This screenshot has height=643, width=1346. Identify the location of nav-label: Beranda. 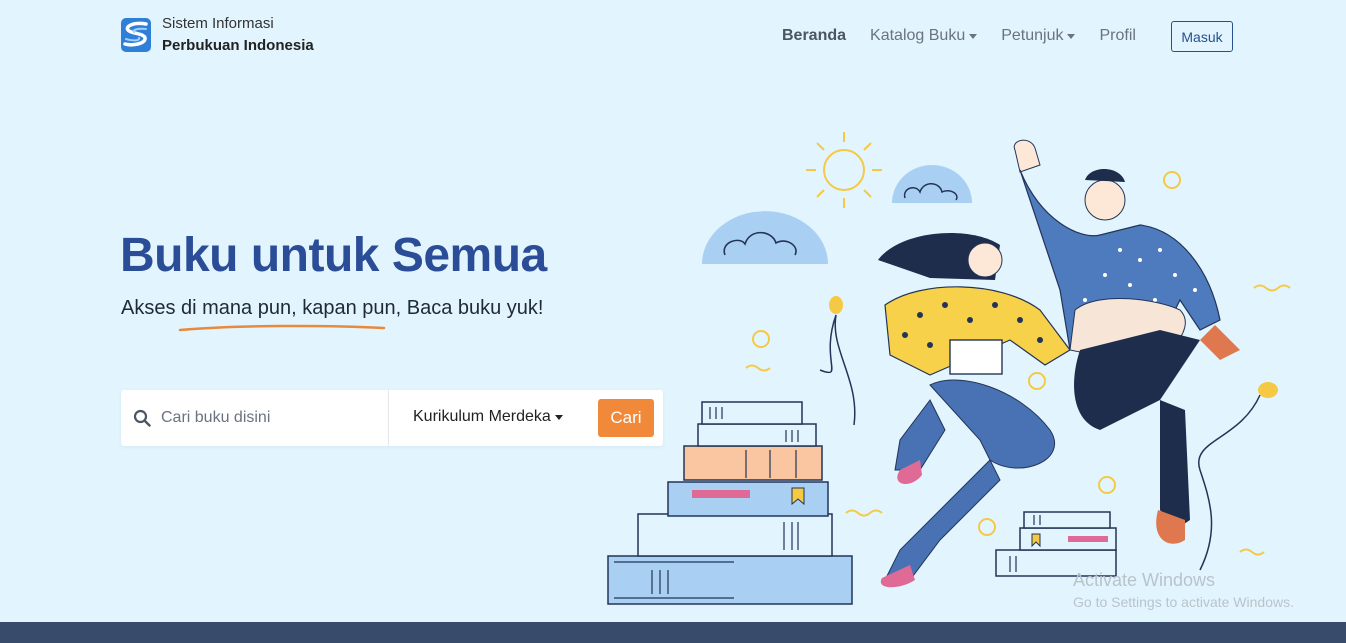
(814, 35).